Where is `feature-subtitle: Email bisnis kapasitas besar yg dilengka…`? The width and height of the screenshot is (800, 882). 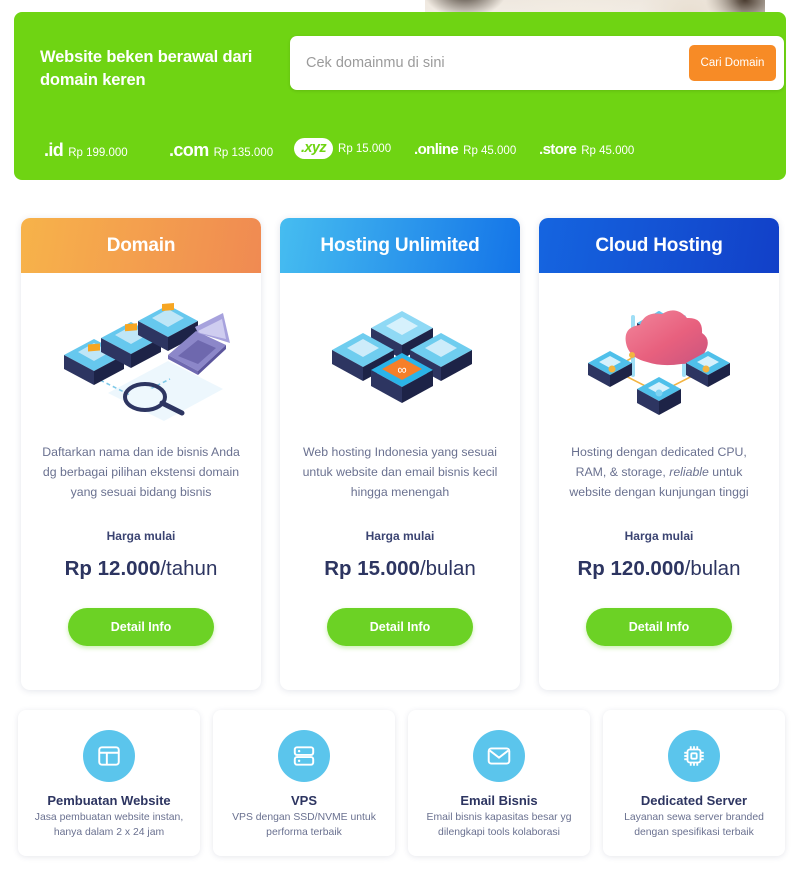
feature-subtitle: Email bisnis kapasitas besar yg dilengka… is located at coordinates (499, 825).